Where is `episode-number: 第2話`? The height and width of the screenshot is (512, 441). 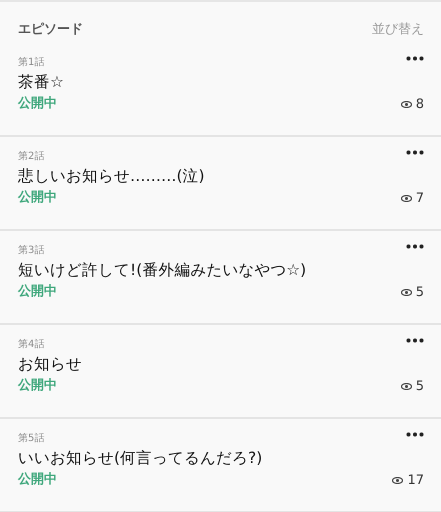
episode-number: 第2話 is located at coordinates (31, 157).